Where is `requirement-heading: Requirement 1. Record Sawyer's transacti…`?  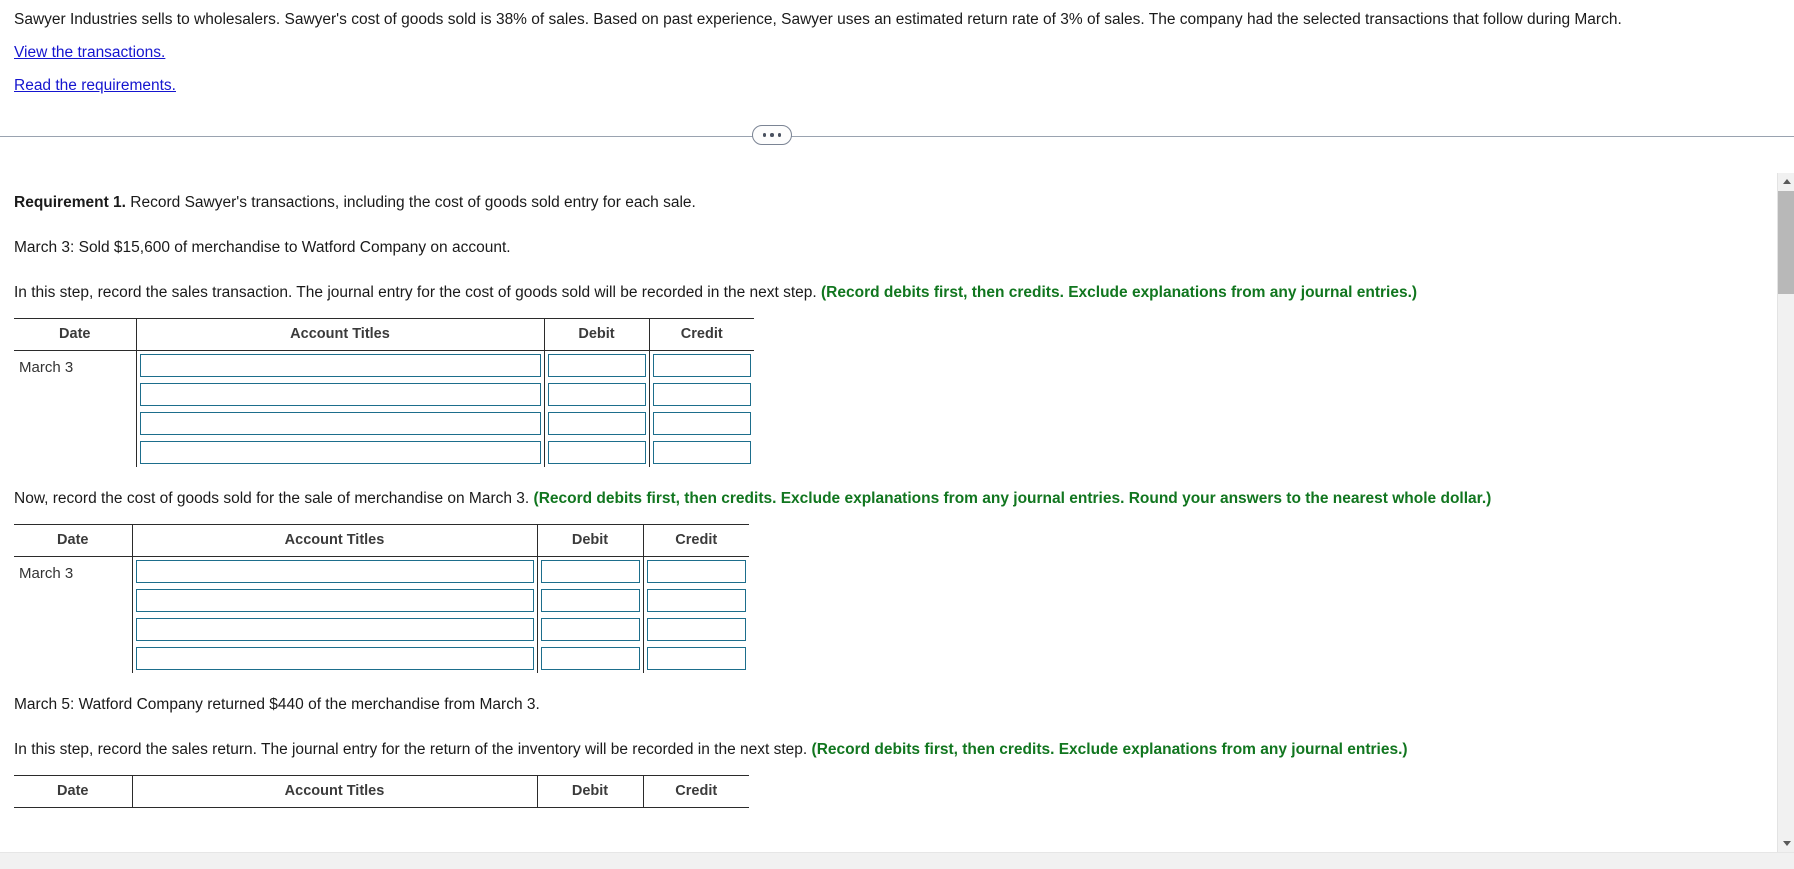 requirement-heading: Requirement 1. Record Sawyer's transacti… is located at coordinates (878, 203).